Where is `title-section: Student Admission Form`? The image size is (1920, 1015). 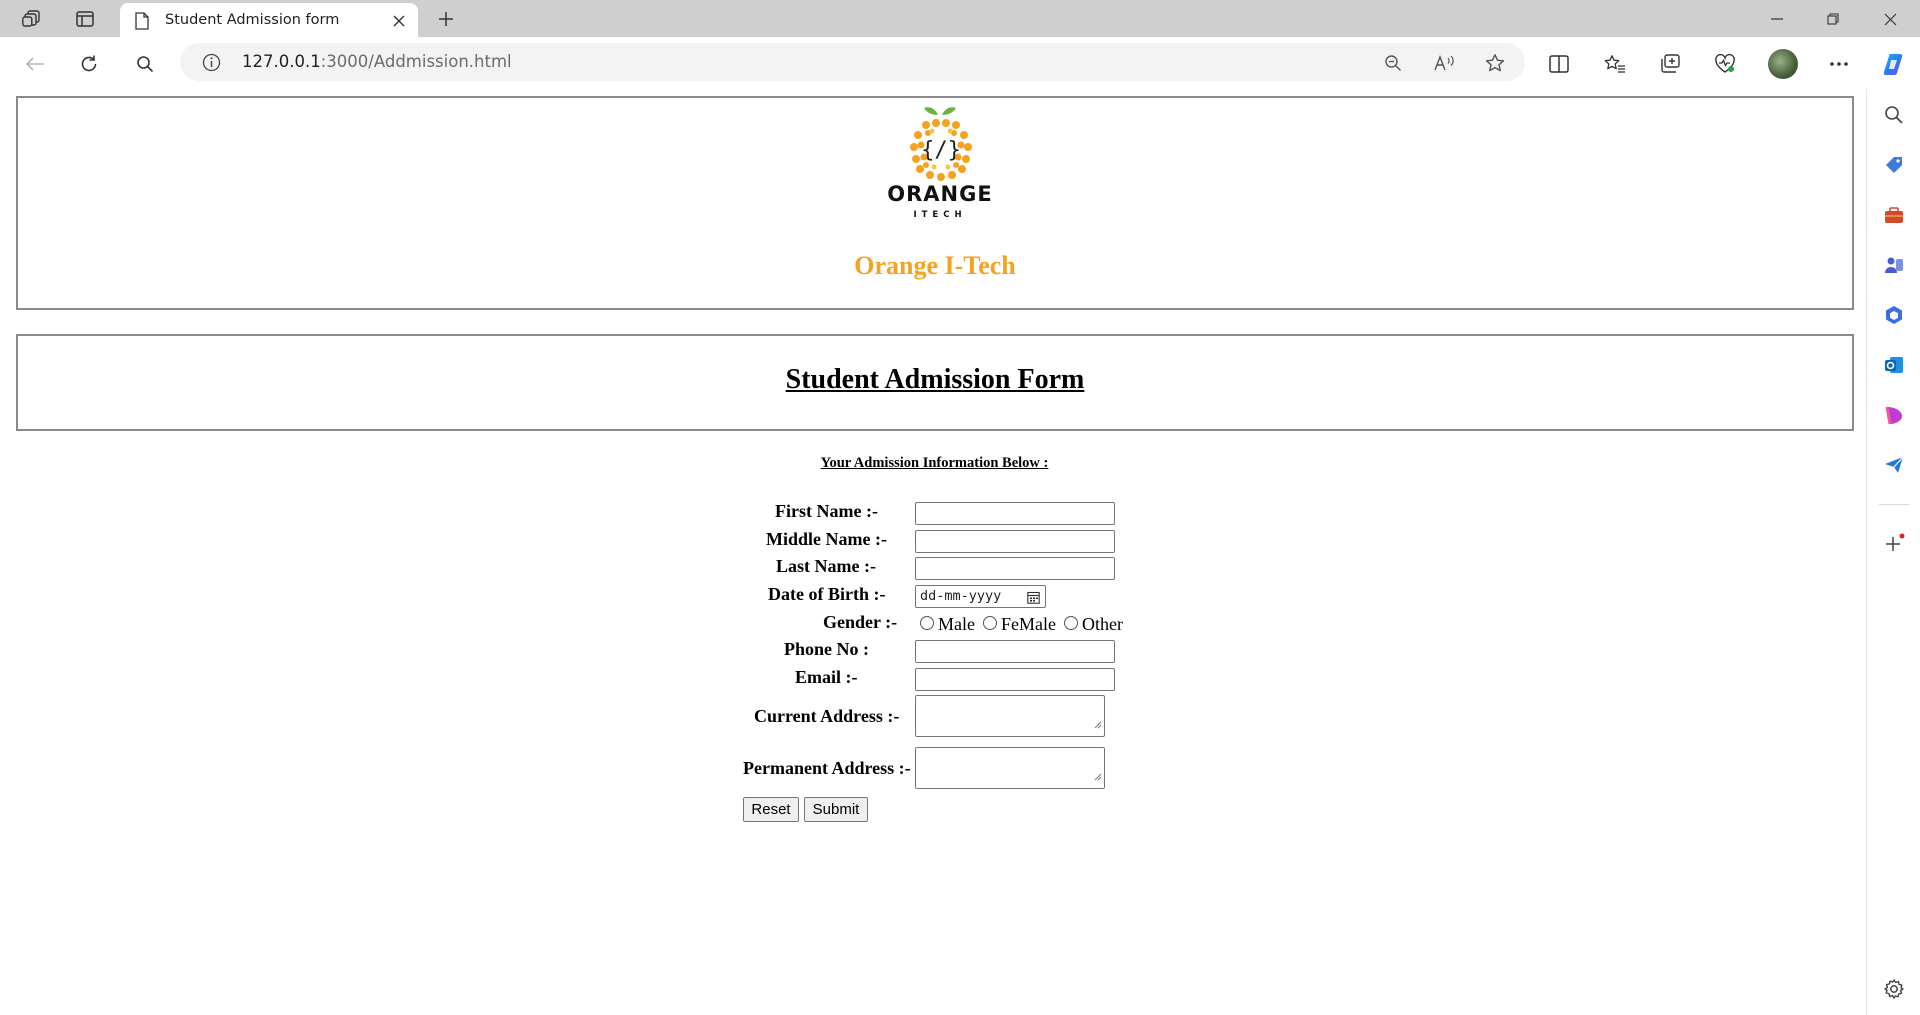
title-section: Student Admission Form is located at coordinates (935, 382).